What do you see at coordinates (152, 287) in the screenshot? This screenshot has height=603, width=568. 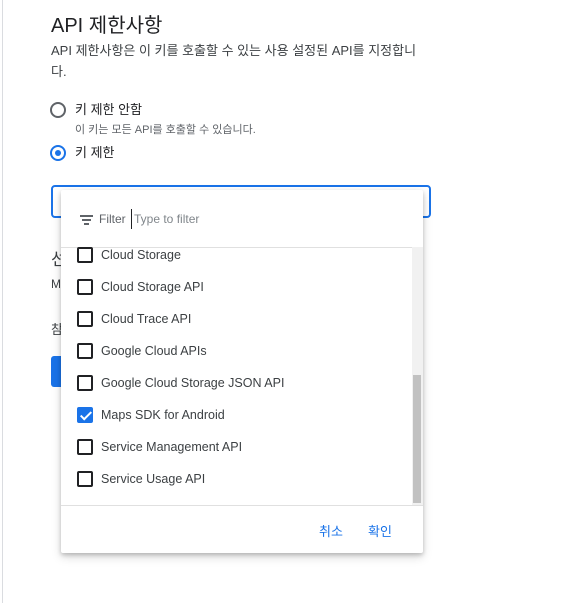 I see `item-label: Cloud Storage API` at bounding box center [152, 287].